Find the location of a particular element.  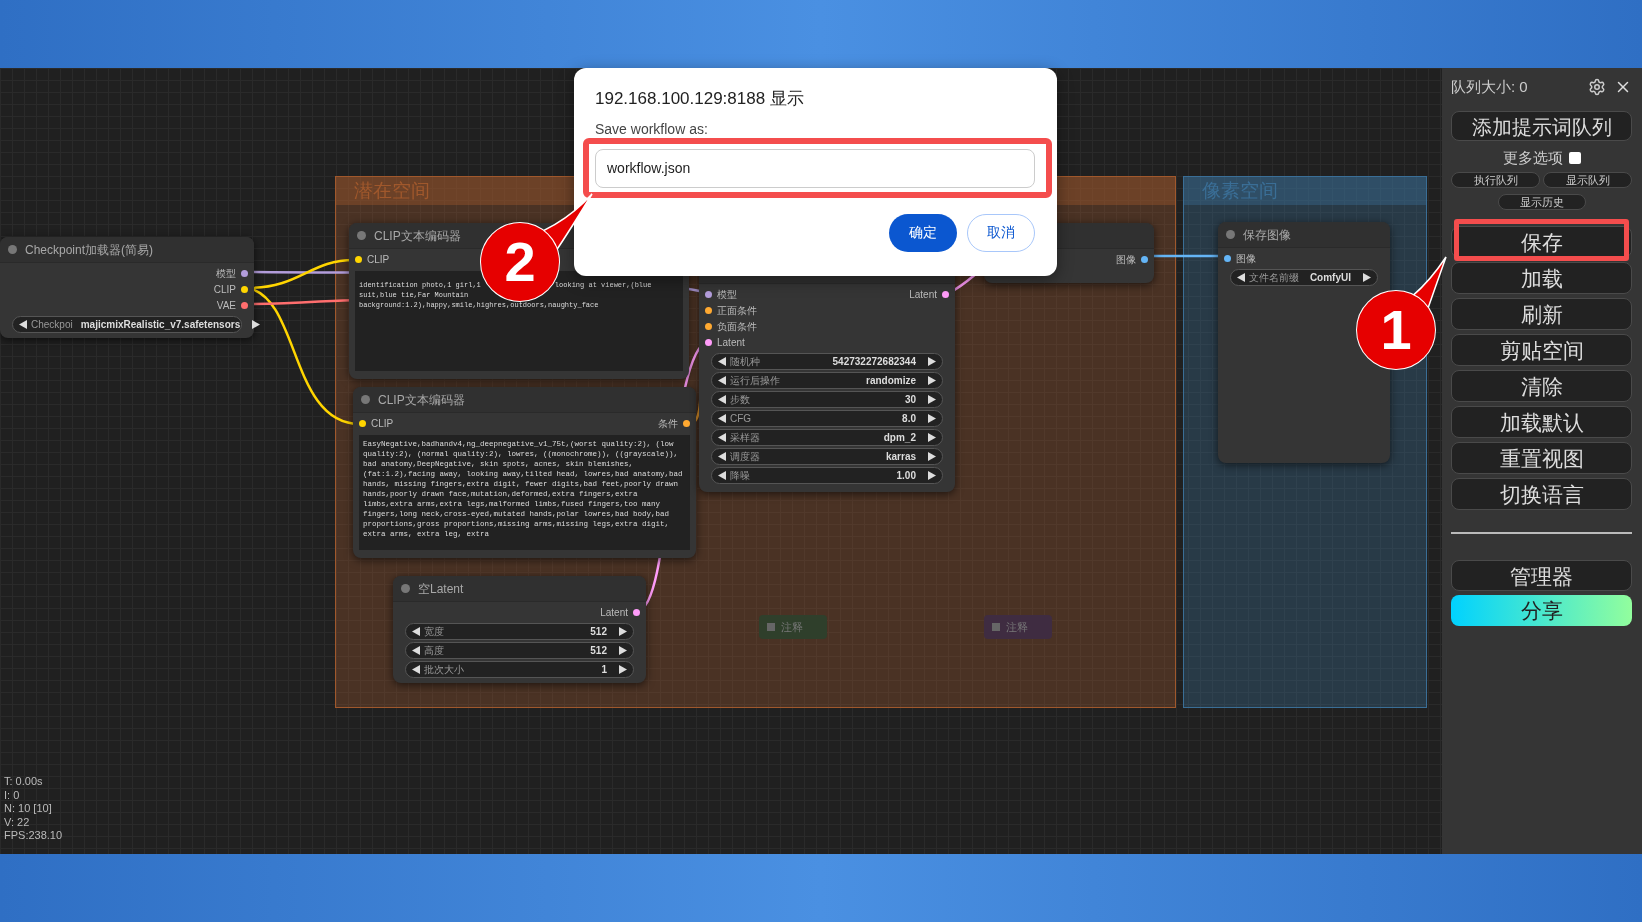

menu-button: 加载默认 is located at coordinates (1541, 422).